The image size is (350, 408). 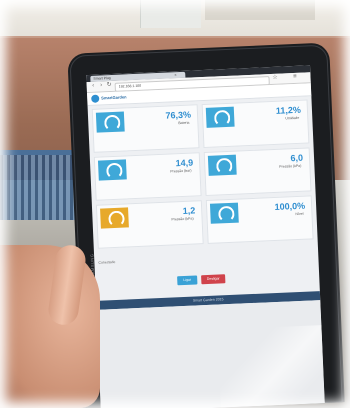 What do you see at coordinates (109, 85) in the screenshot?
I see `reload-icon: ↻` at bounding box center [109, 85].